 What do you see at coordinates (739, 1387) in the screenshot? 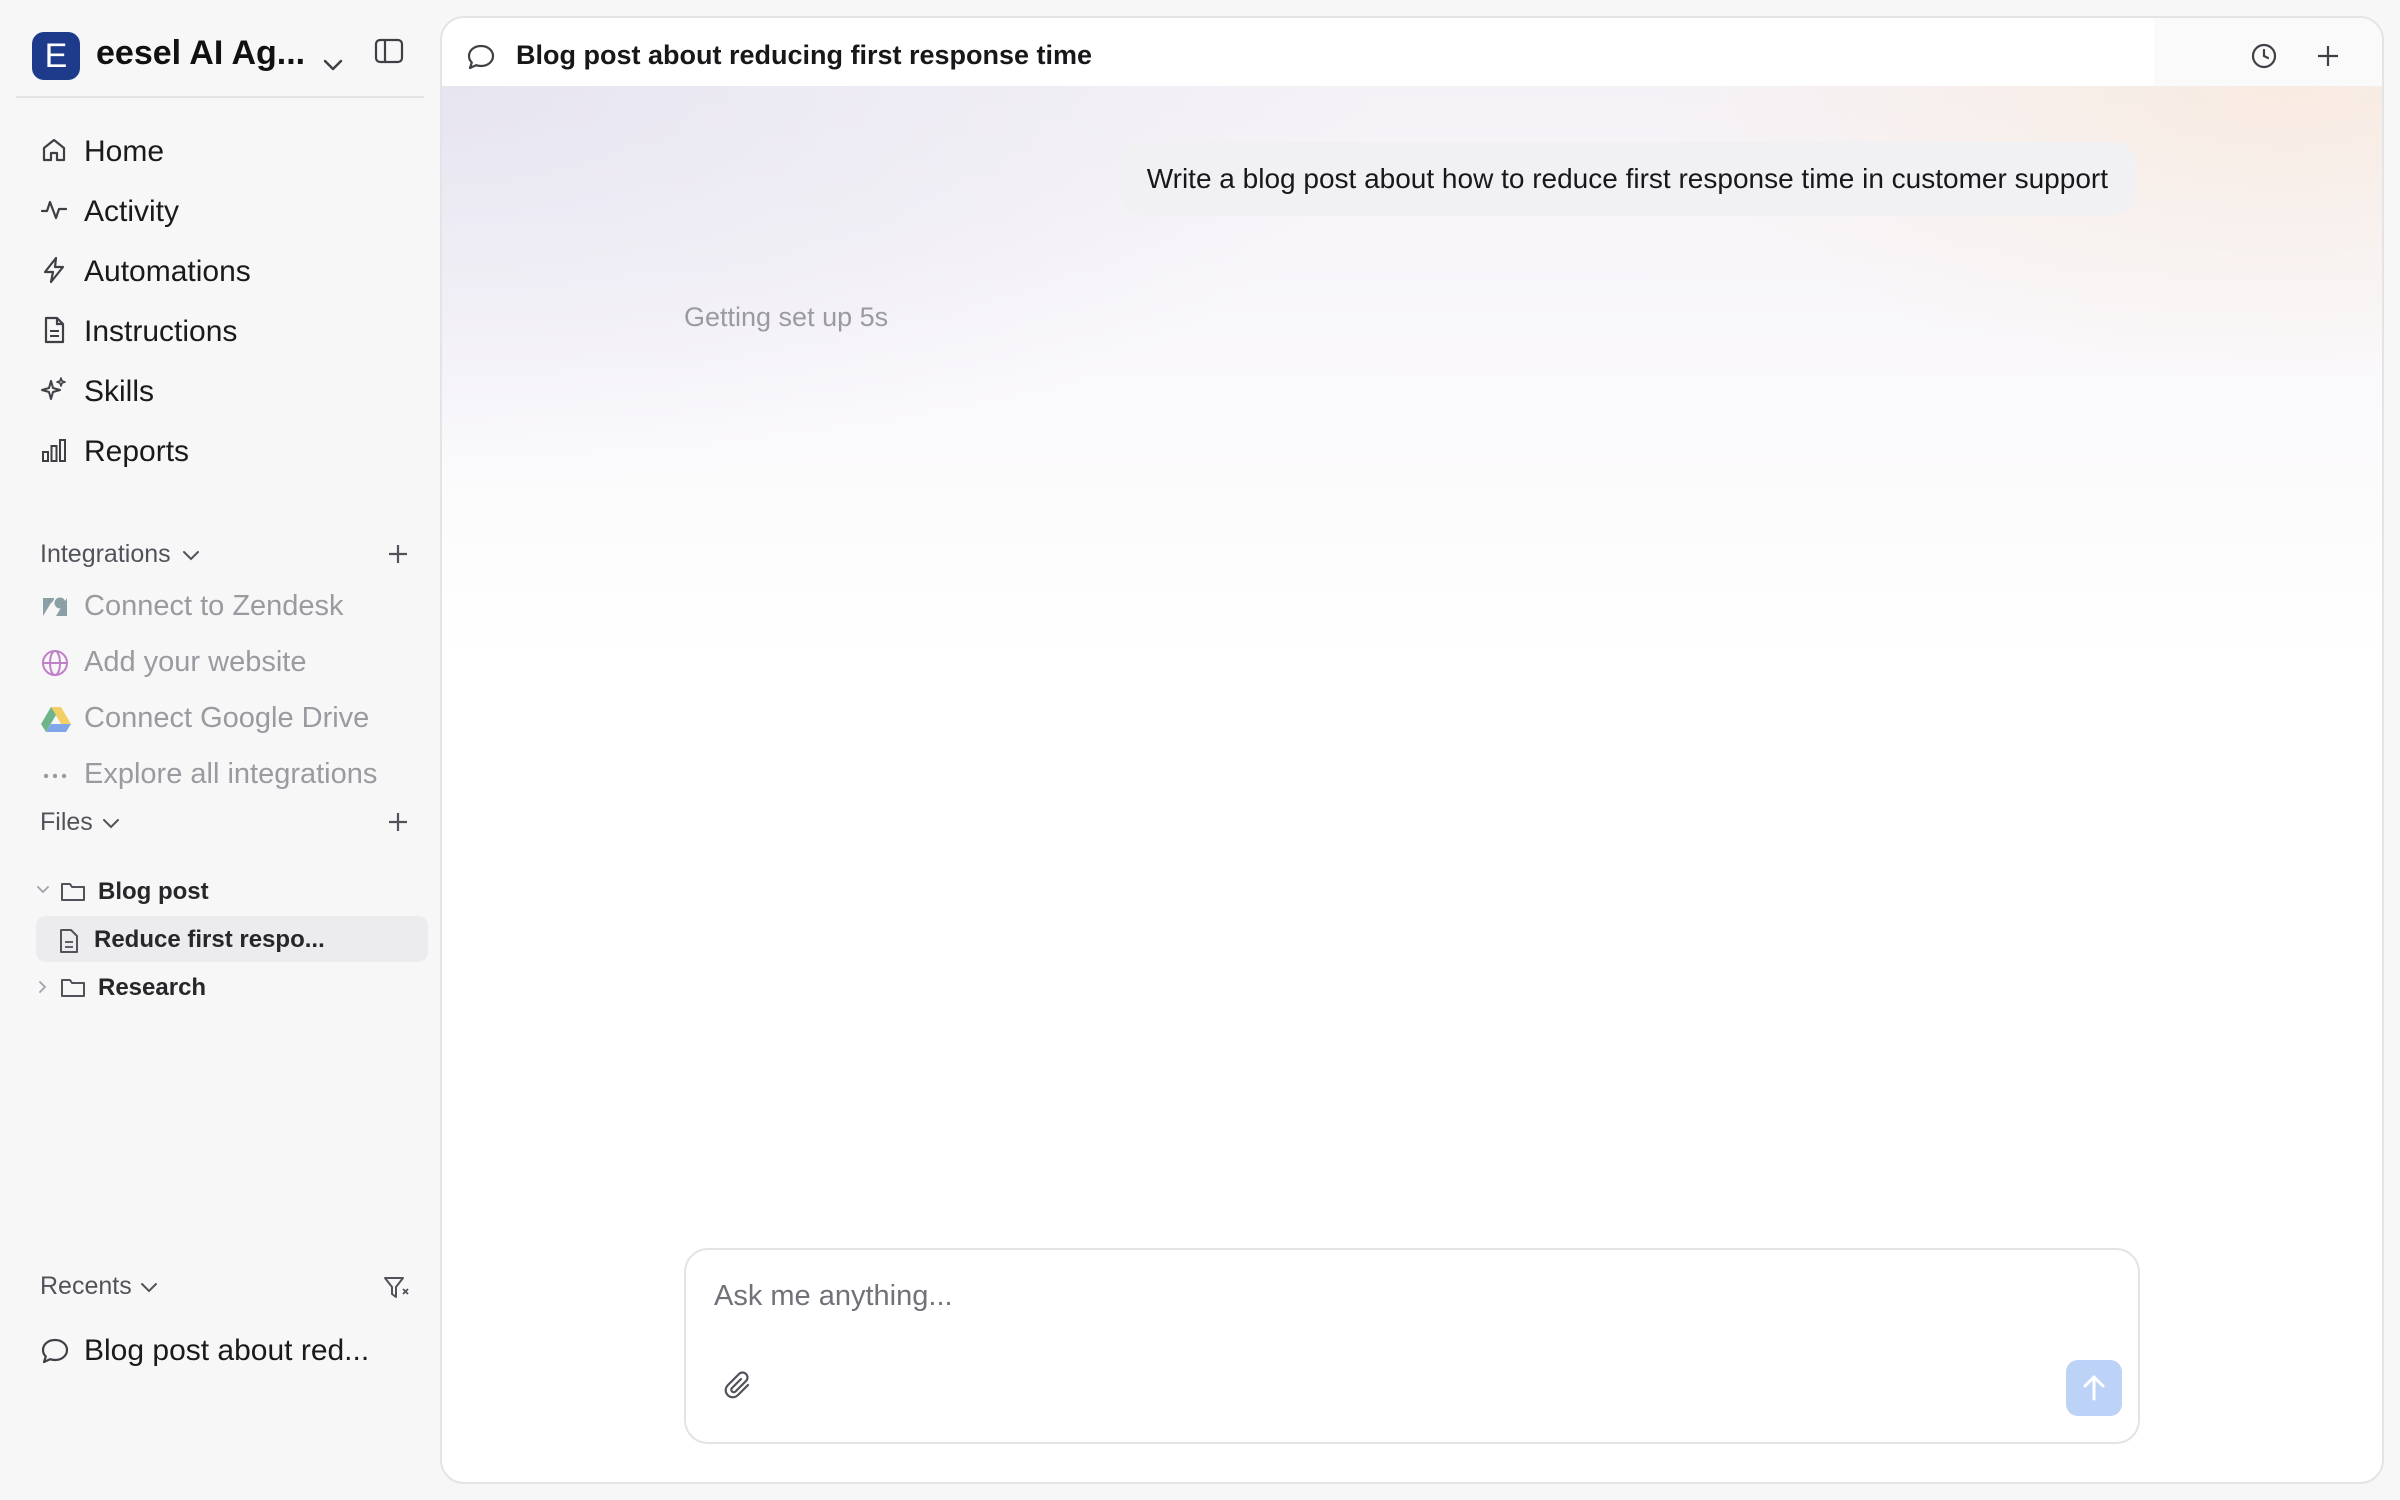
I see `paperclip-icon` at bounding box center [739, 1387].